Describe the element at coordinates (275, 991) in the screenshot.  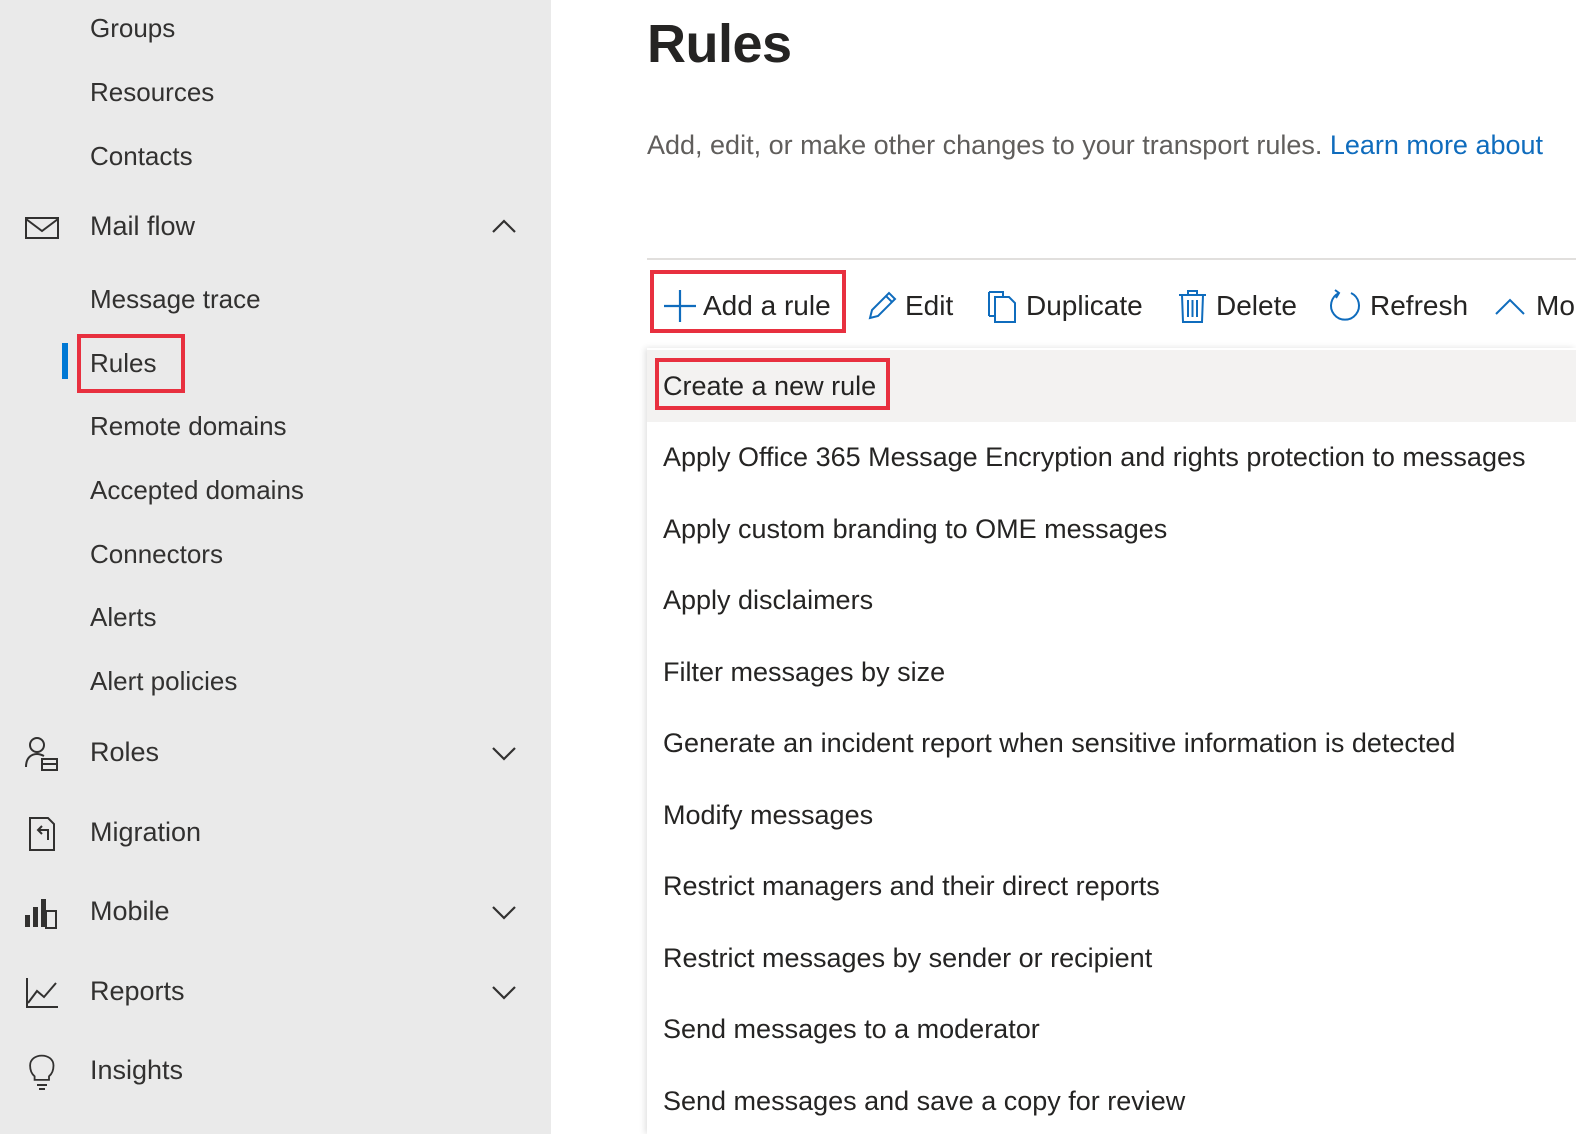
I see `sidebar-item-reports: Reports` at that location.